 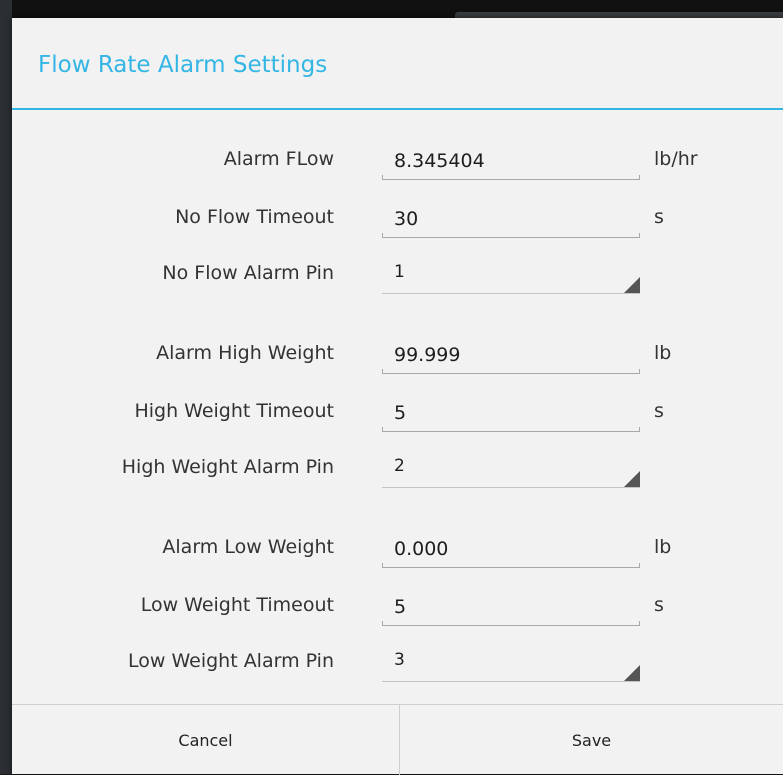 I want to click on title-divider, so click(x=397, y=109).